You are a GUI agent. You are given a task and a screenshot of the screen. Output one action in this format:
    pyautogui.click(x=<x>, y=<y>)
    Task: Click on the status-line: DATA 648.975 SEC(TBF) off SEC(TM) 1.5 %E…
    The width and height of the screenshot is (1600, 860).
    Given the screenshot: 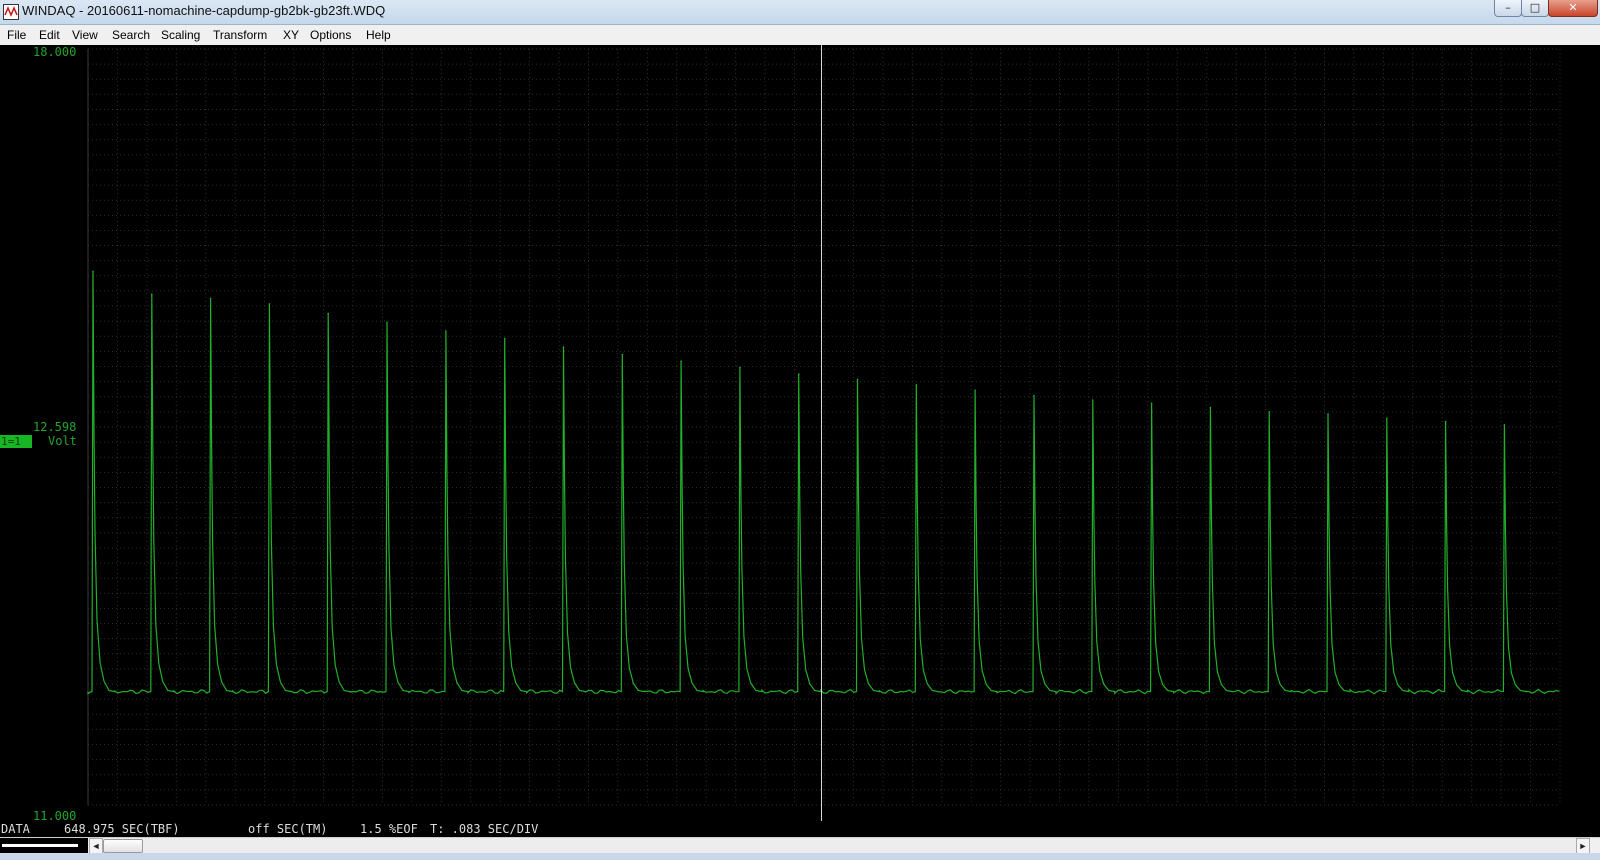 What is the action you would take?
    pyautogui.click(x=800, y=829)
    